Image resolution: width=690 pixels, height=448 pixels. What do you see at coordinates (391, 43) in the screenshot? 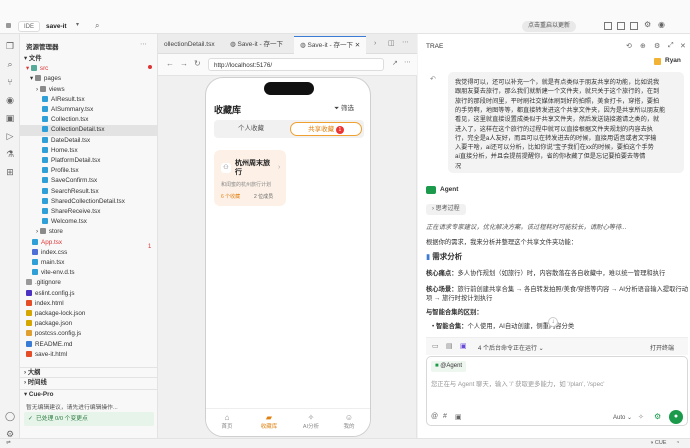
I see `split-editor-icon: ◫` at bounding box center [391, 43].